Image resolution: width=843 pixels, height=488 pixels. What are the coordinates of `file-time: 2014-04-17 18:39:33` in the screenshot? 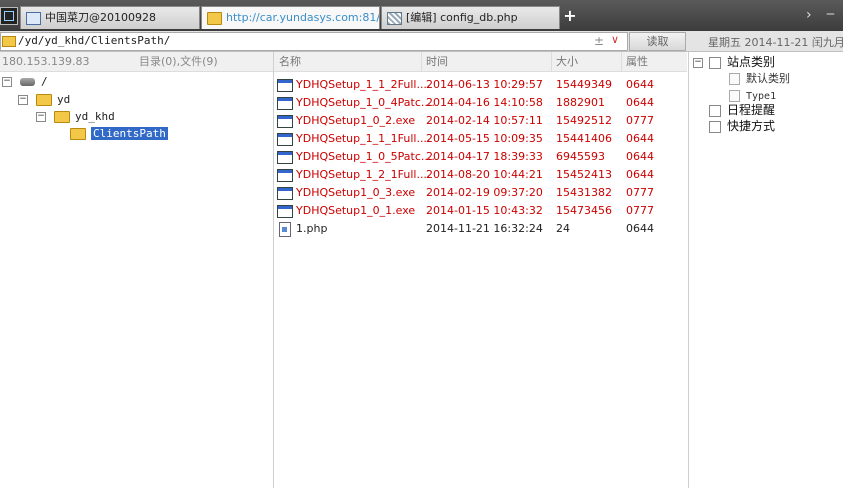 It's located at (484, 156).